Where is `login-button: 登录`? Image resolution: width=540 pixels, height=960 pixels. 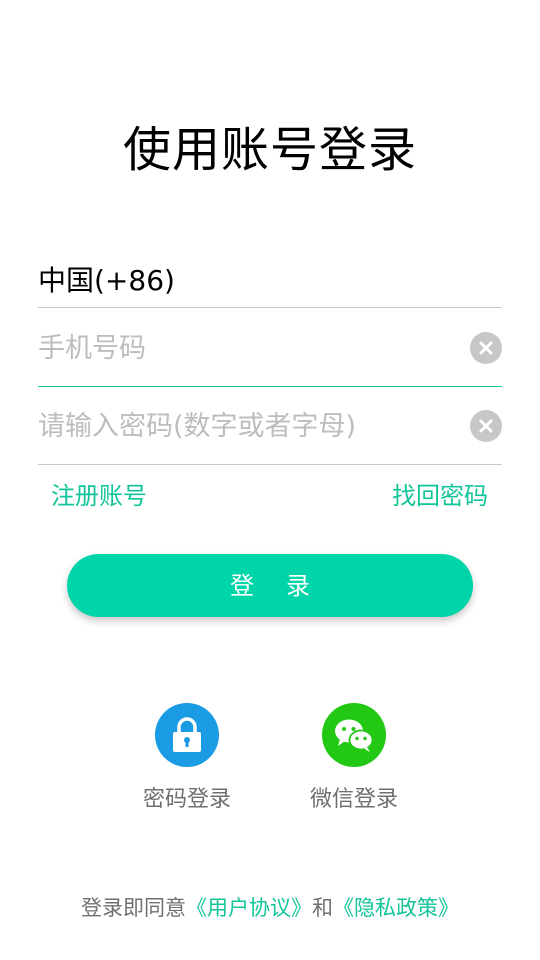
login-button: 登录 is located at coordinates (270, 585).